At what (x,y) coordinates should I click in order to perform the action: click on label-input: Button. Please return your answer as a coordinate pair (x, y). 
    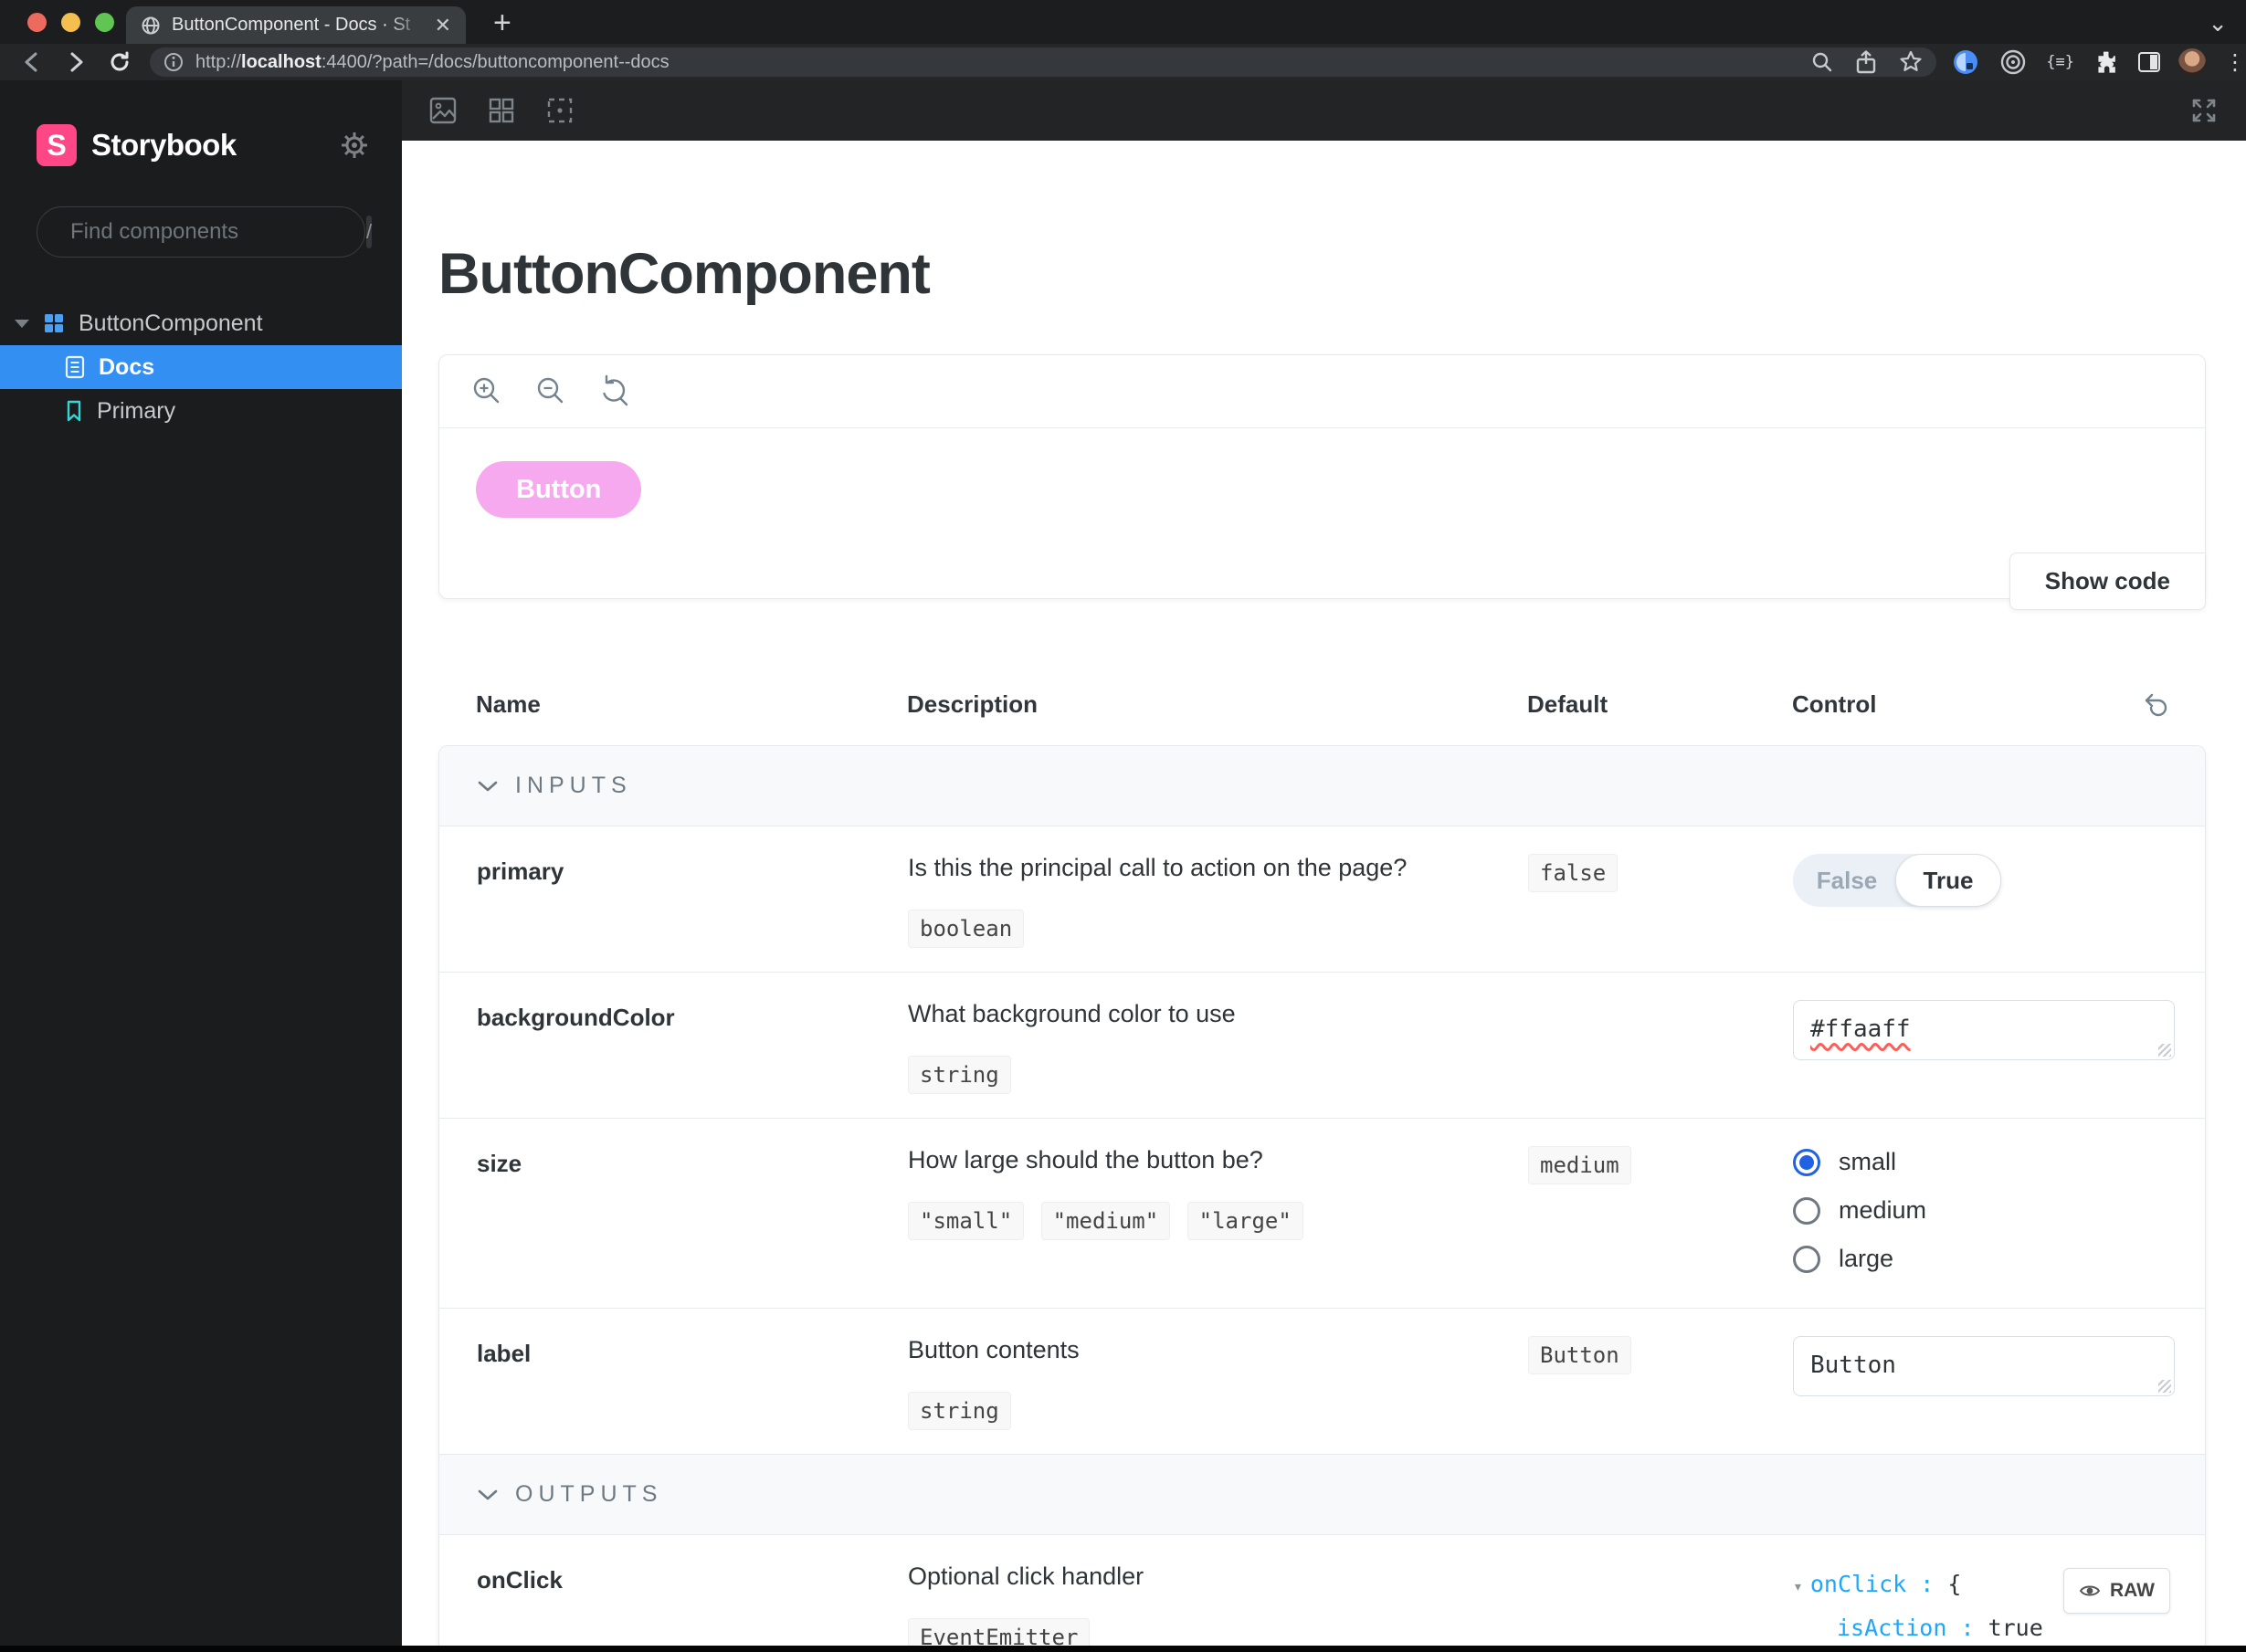
    Looking at the image, I should click on (1984, 1366).